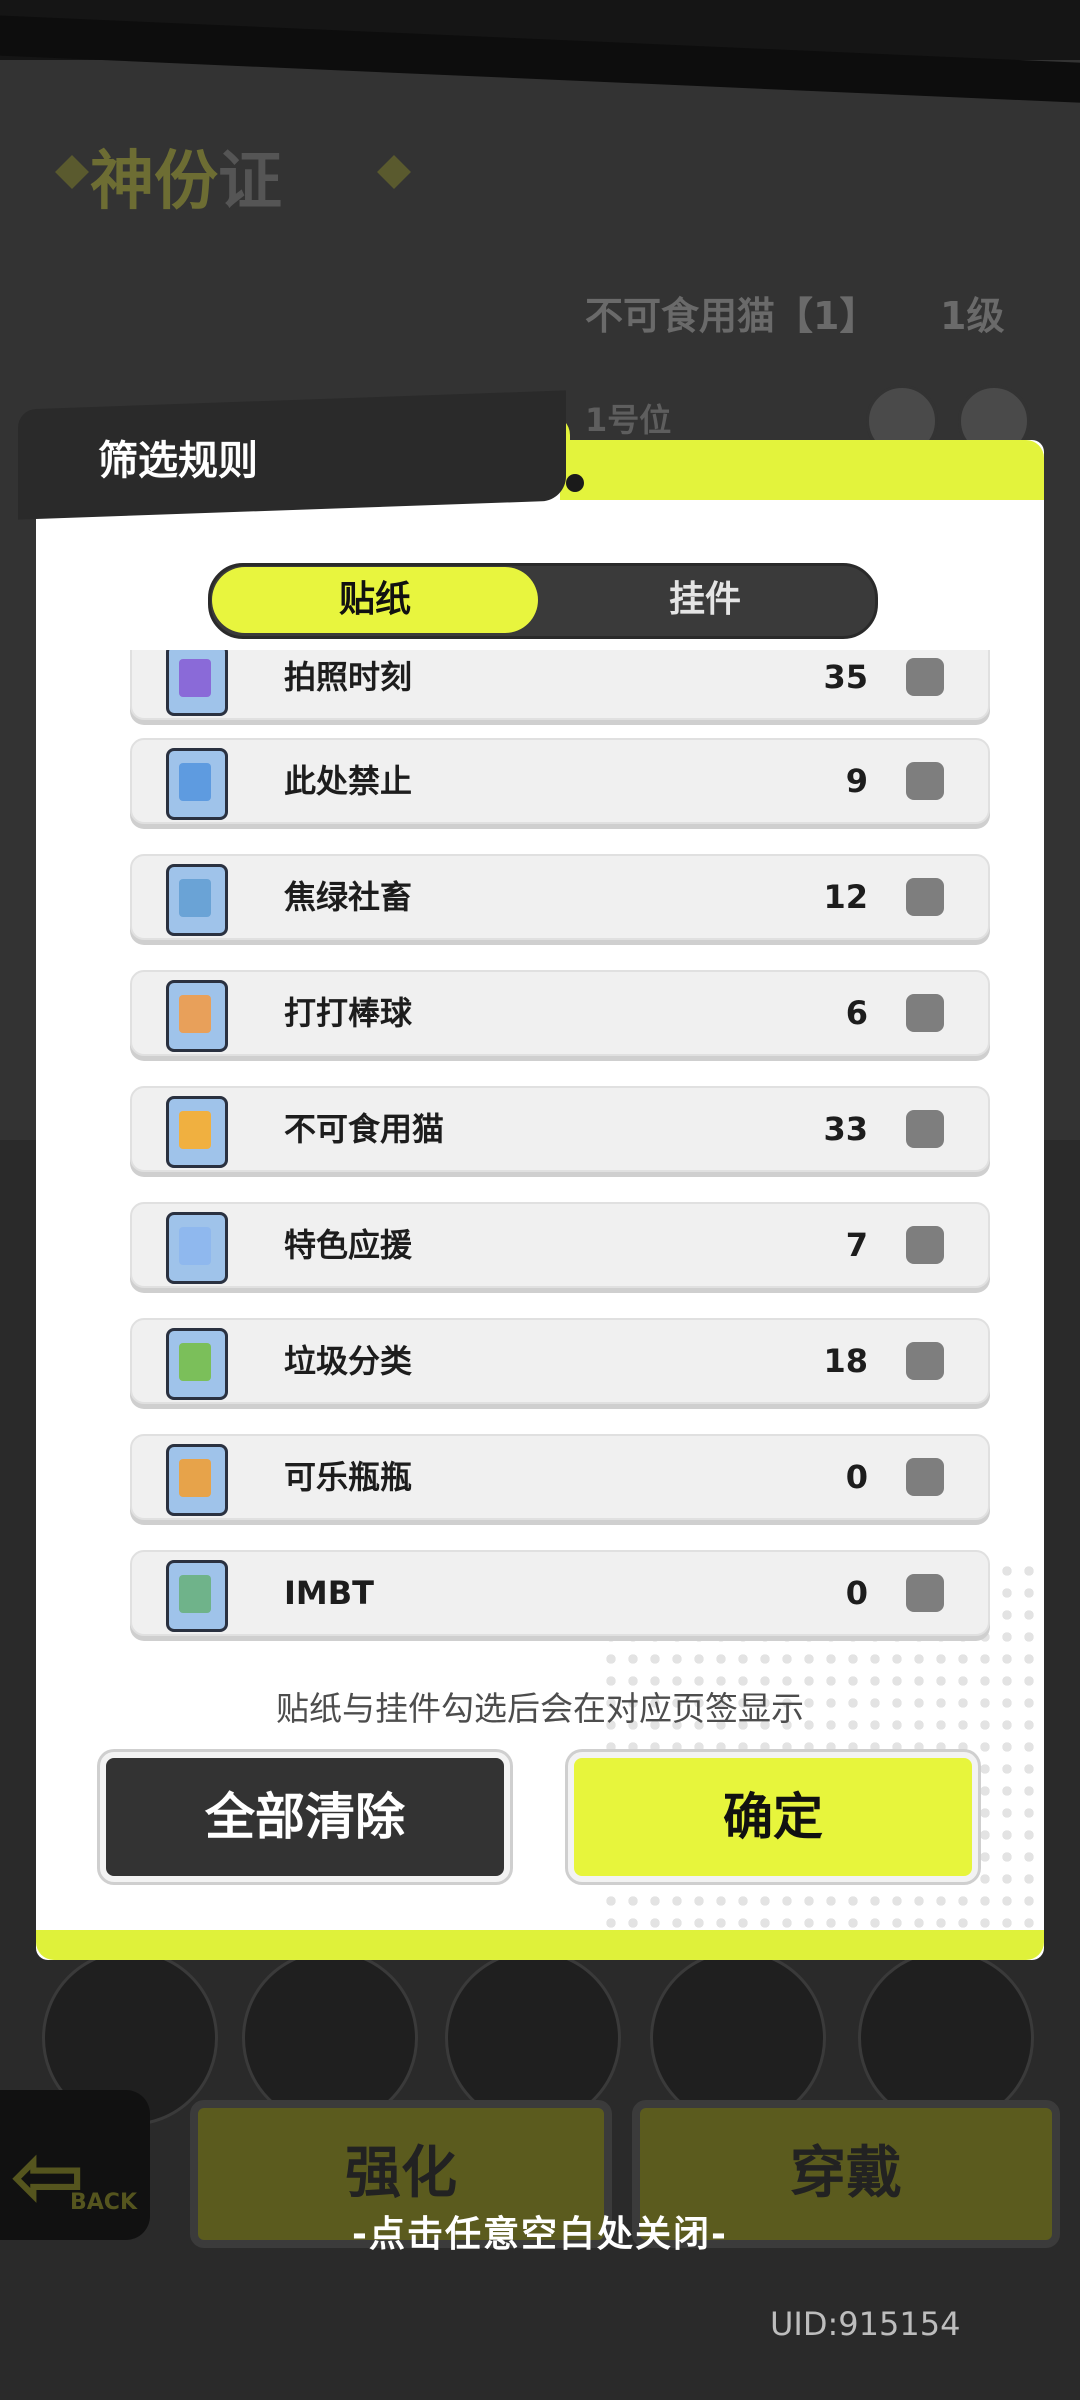 This screenshot has width=1080, height=2400. Describe the element at coordinates (186, 182) in the screenshot. I see `background-title: 神份证` at that location.